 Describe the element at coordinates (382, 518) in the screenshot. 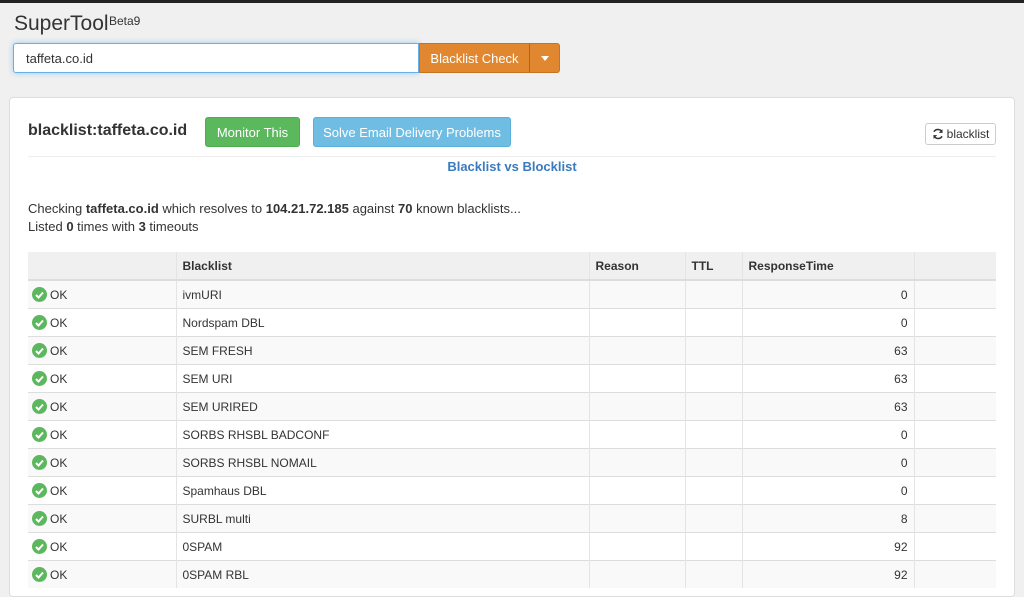

I see `blacklist-name: SURBL multi` at that location.